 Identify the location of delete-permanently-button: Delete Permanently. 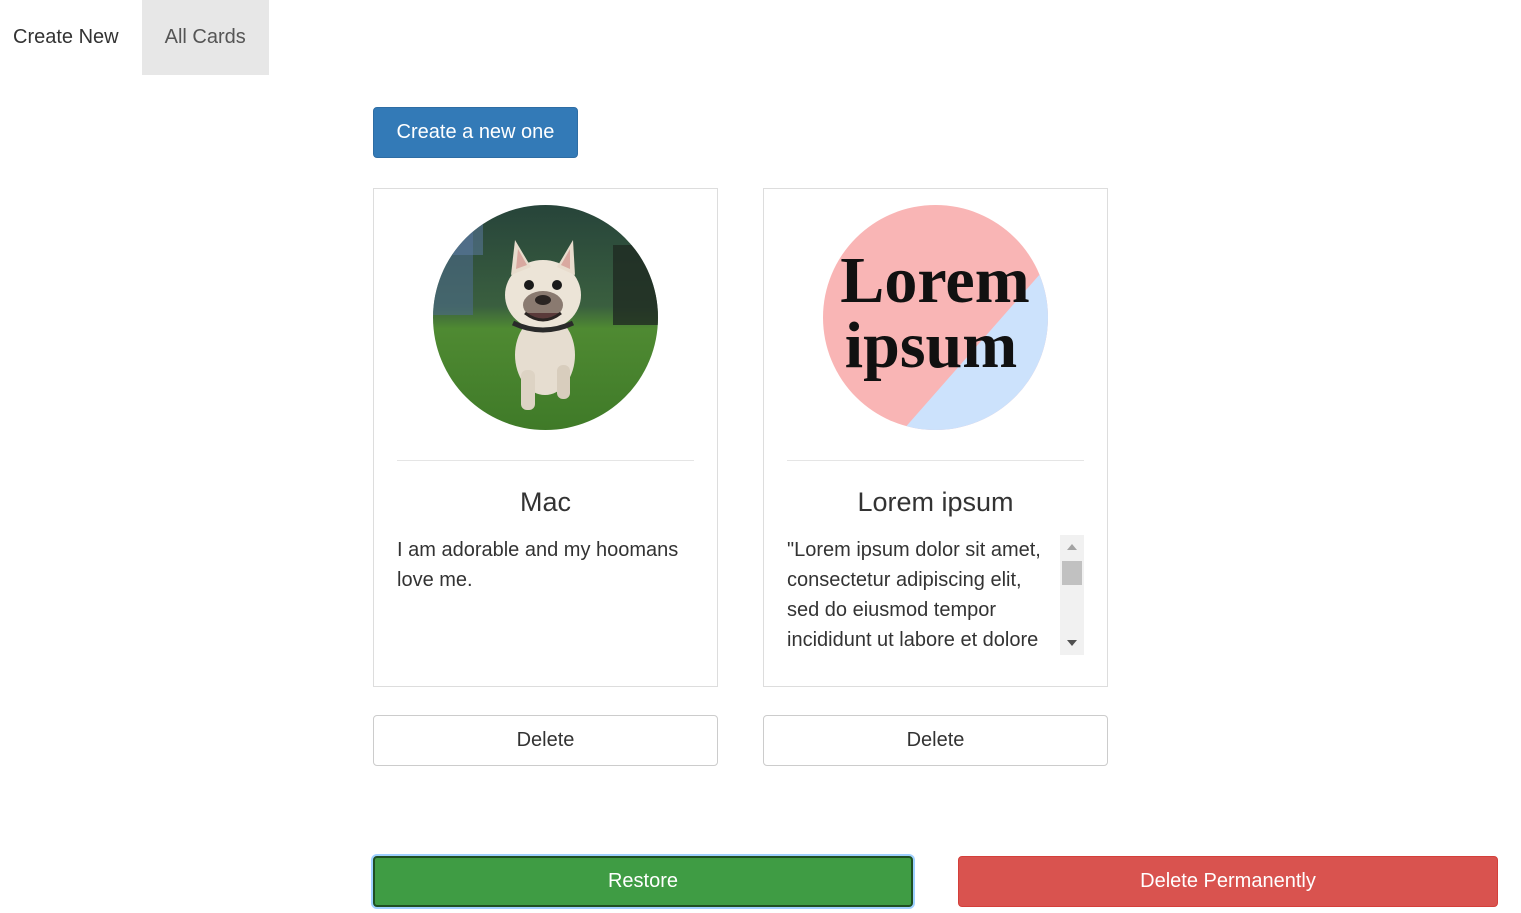
(1228, 881).